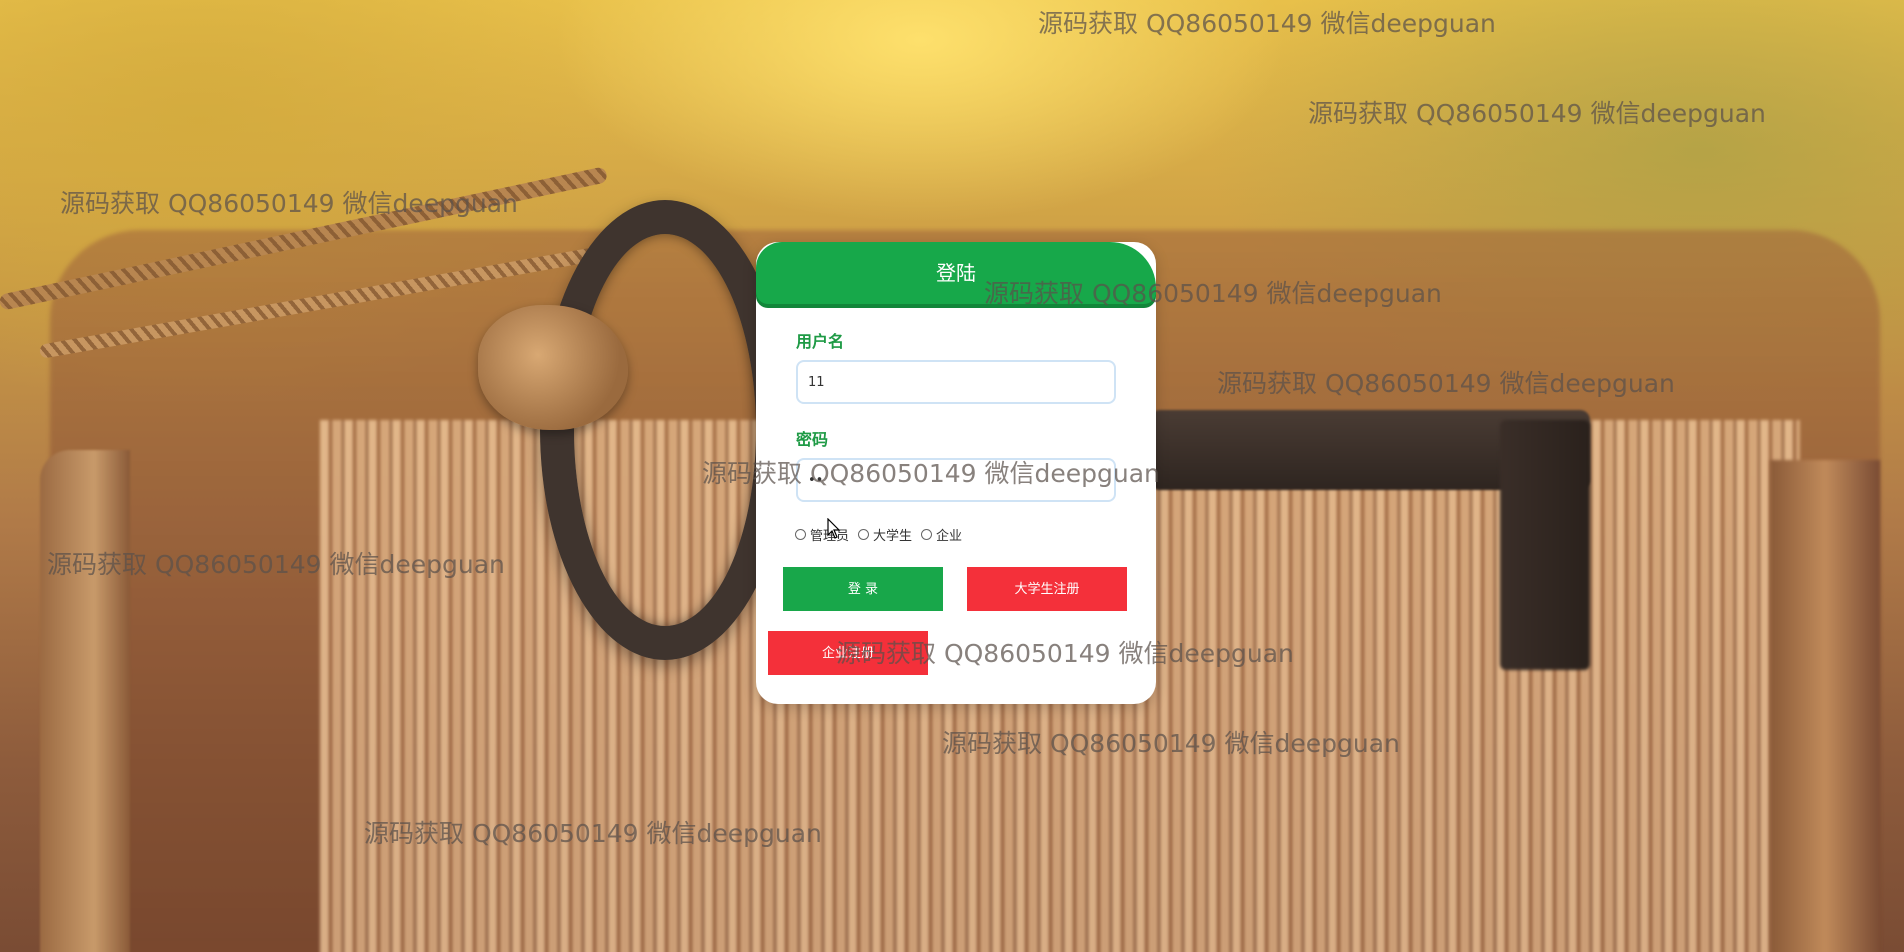 The width and height of the screenshot is (1904, 952). What do you see at coordinates (863, 589) in the screenshot?
I see `login-button: 登 录` at bounding box center [863, 589].